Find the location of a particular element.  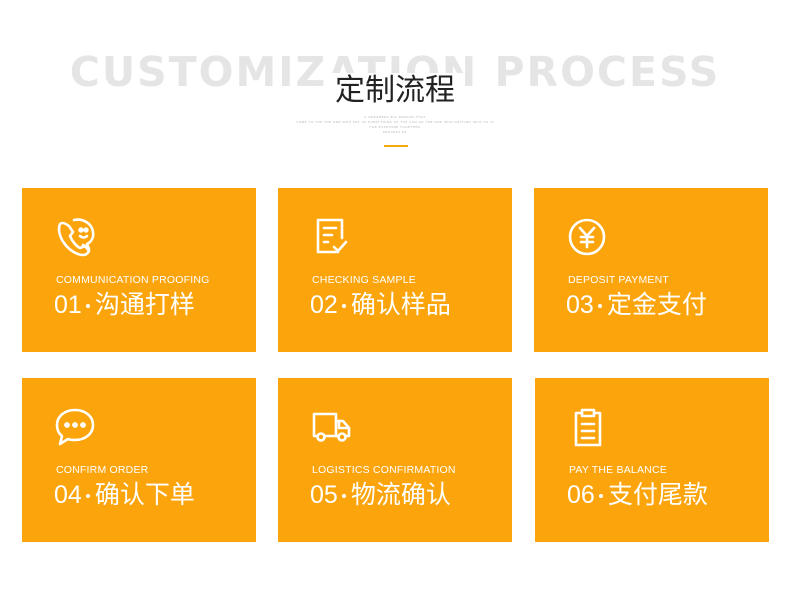

step-title: 物流确认 is located at coordinates (400, 494).